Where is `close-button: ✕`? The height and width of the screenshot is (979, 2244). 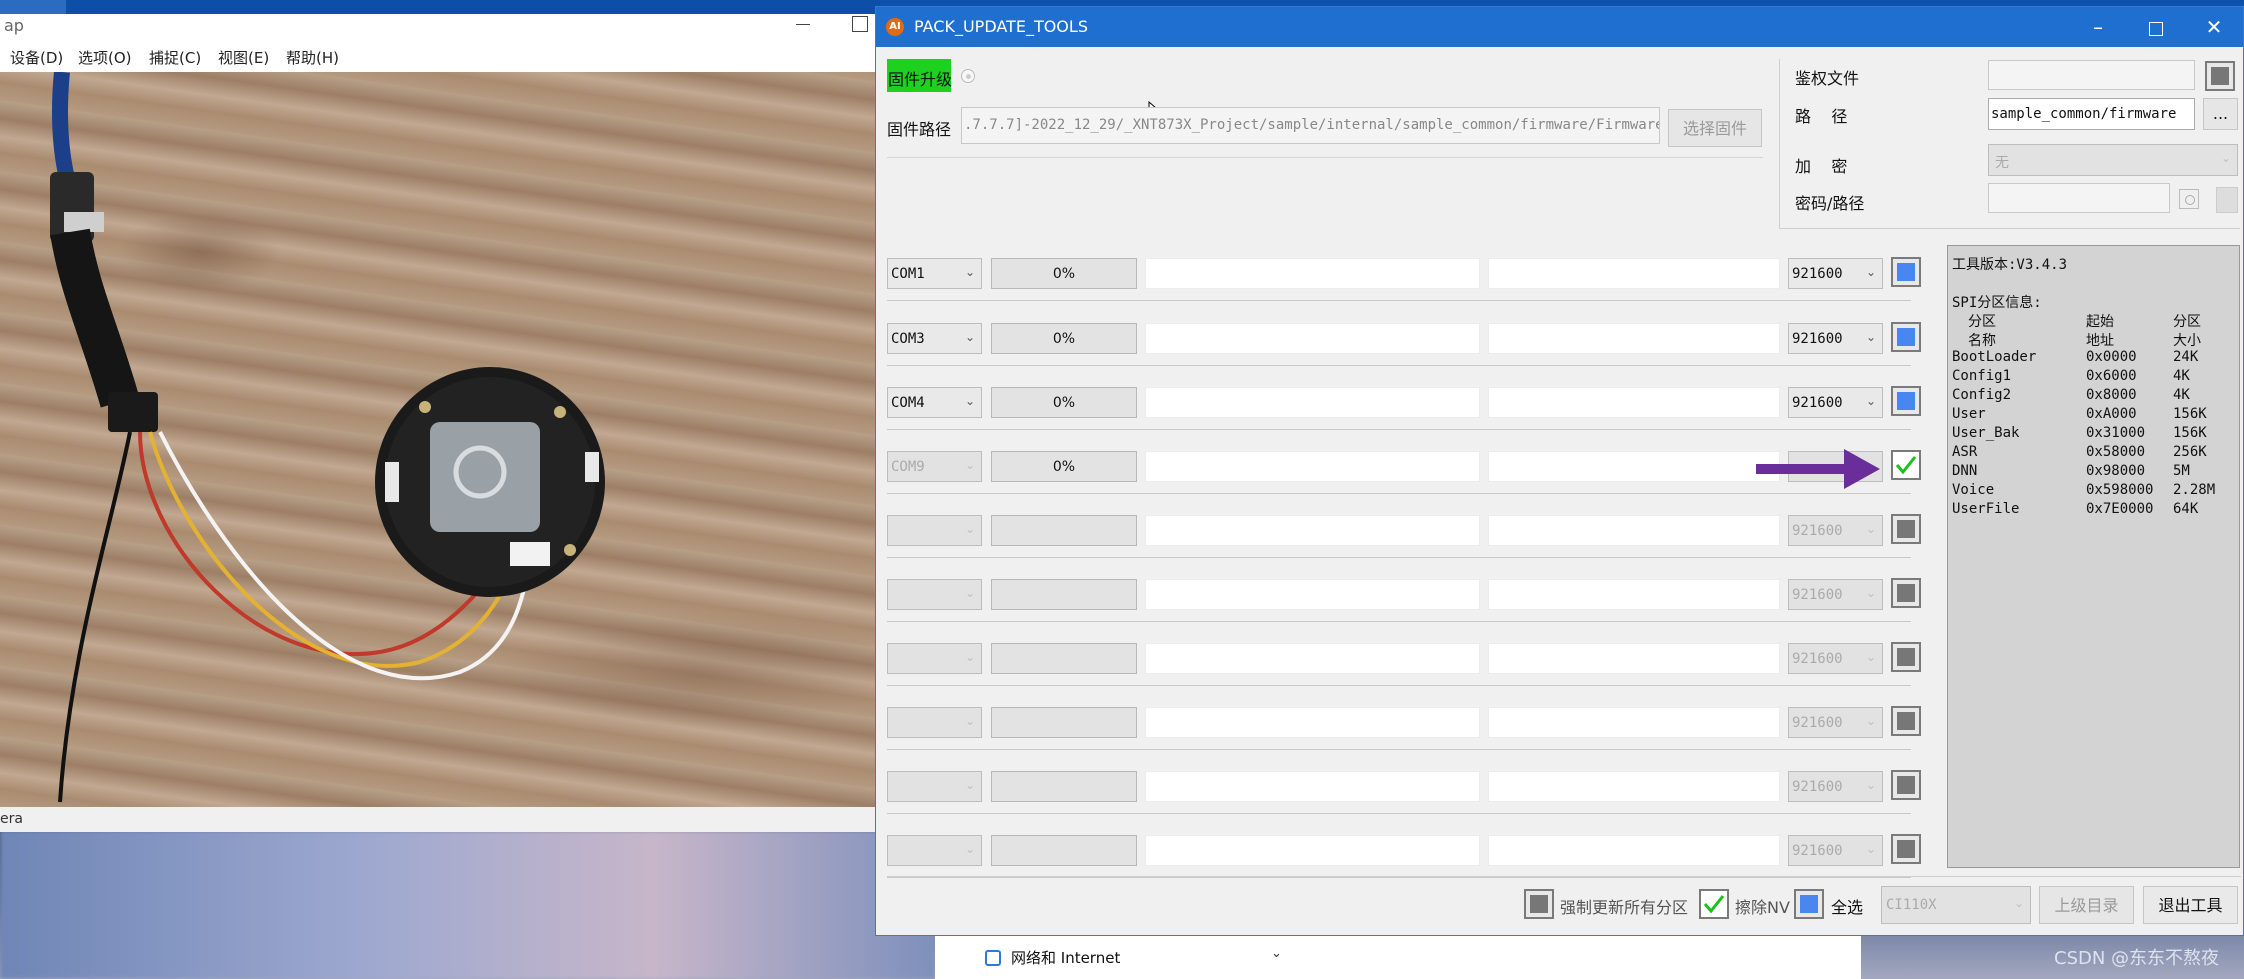
close-button: ✕ is located at coordinates (2214, 27).